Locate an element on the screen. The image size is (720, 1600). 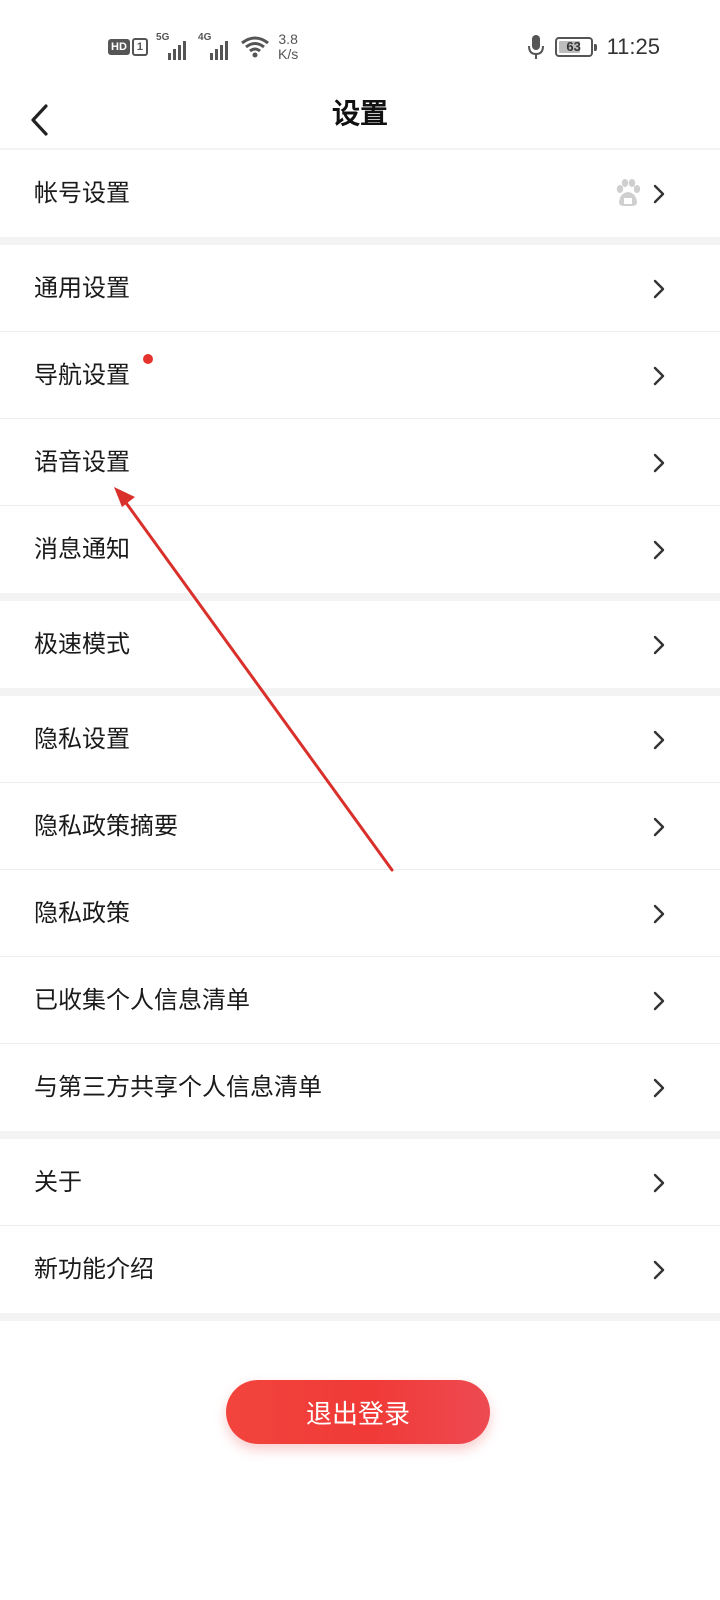
hd-volte-icon: HD 1 is located at coordinates (128, 47).